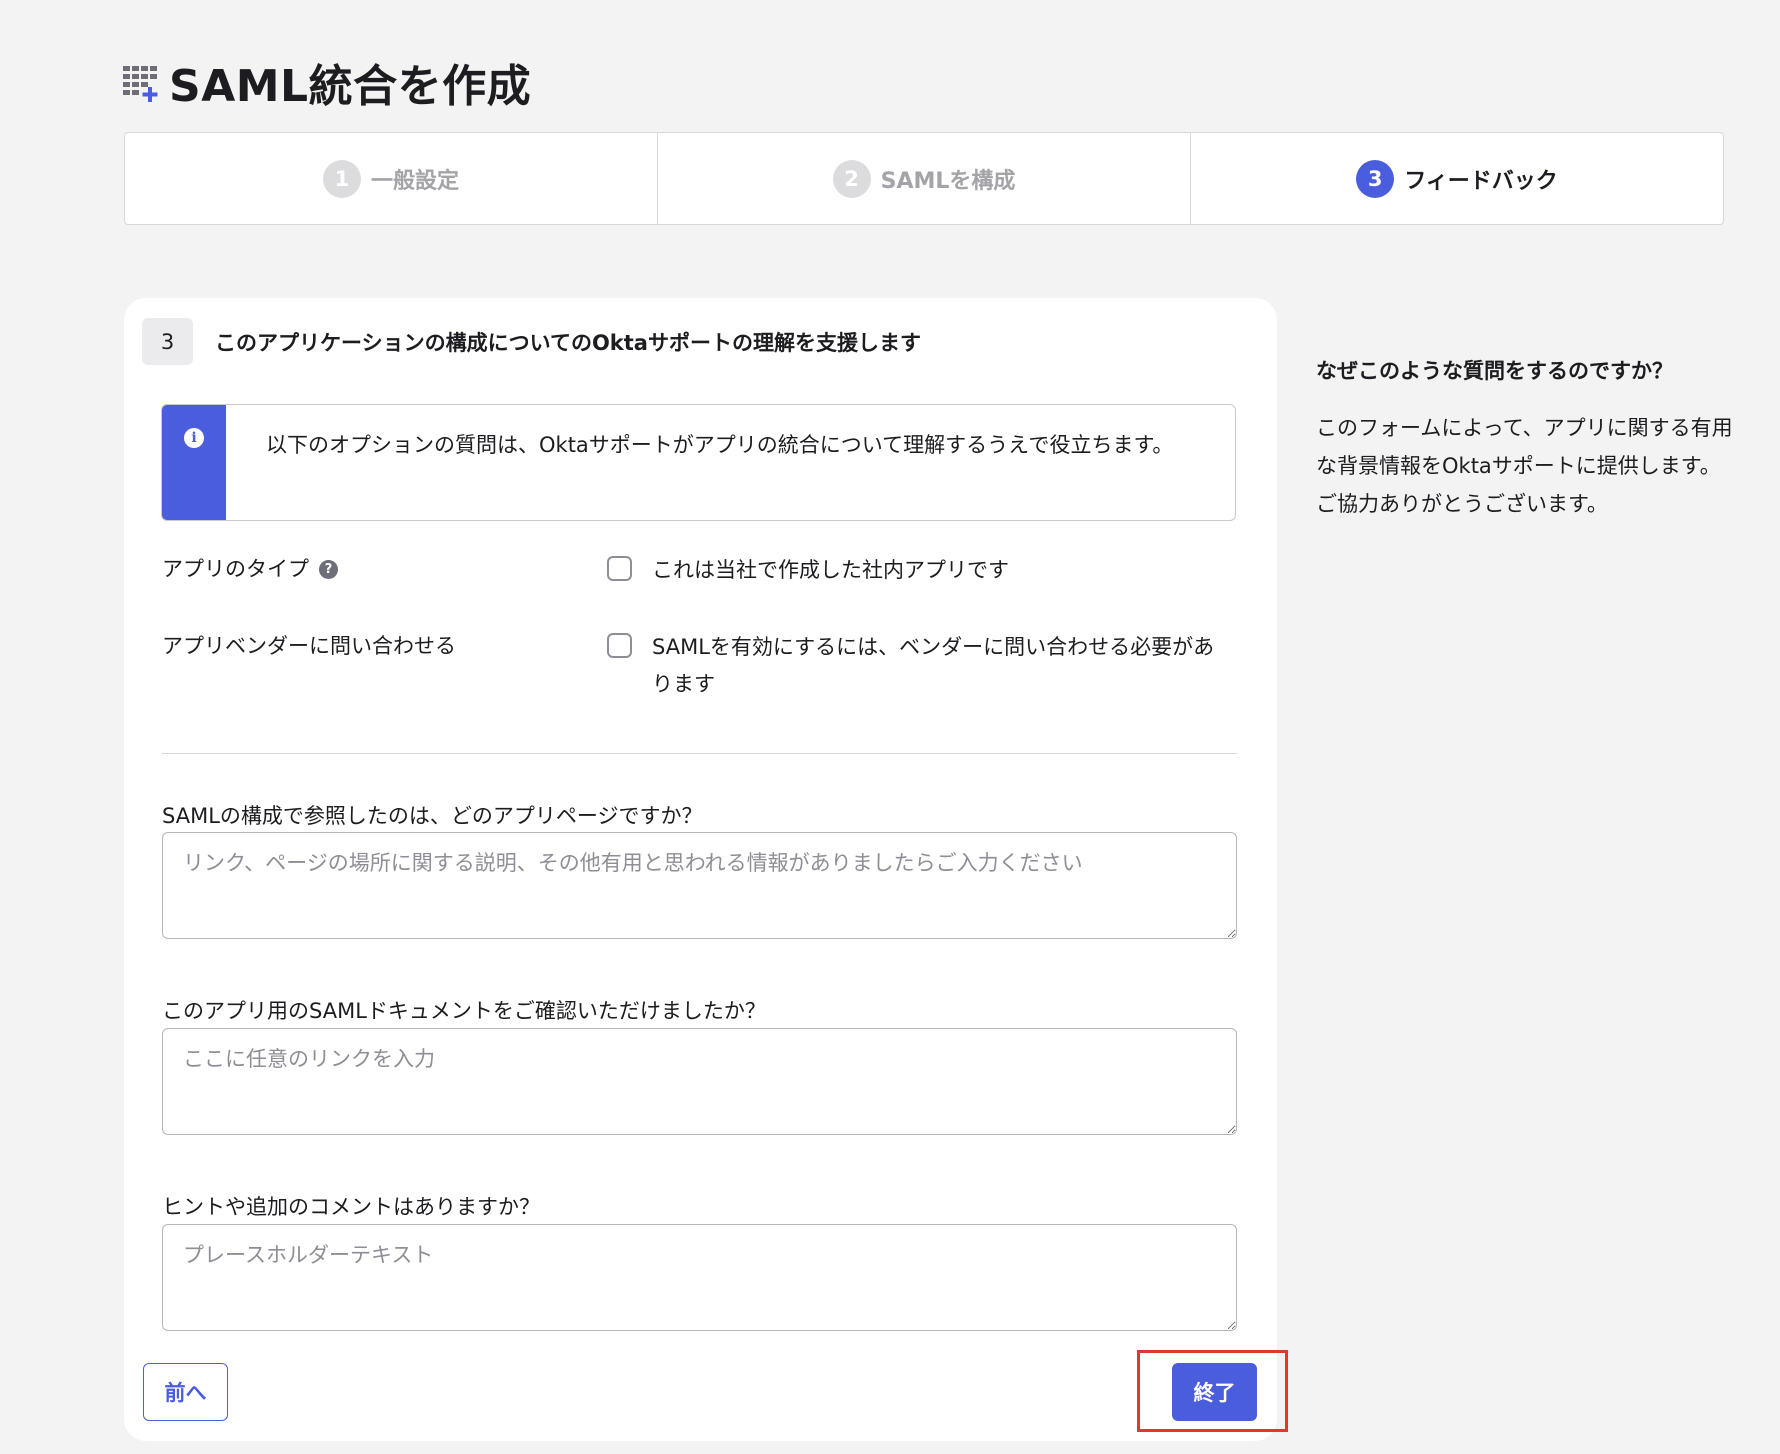  What do you see at coordinates (194, 462) in the screenshot?
I see `callout-bar: i` at bounding box center [194, 462].